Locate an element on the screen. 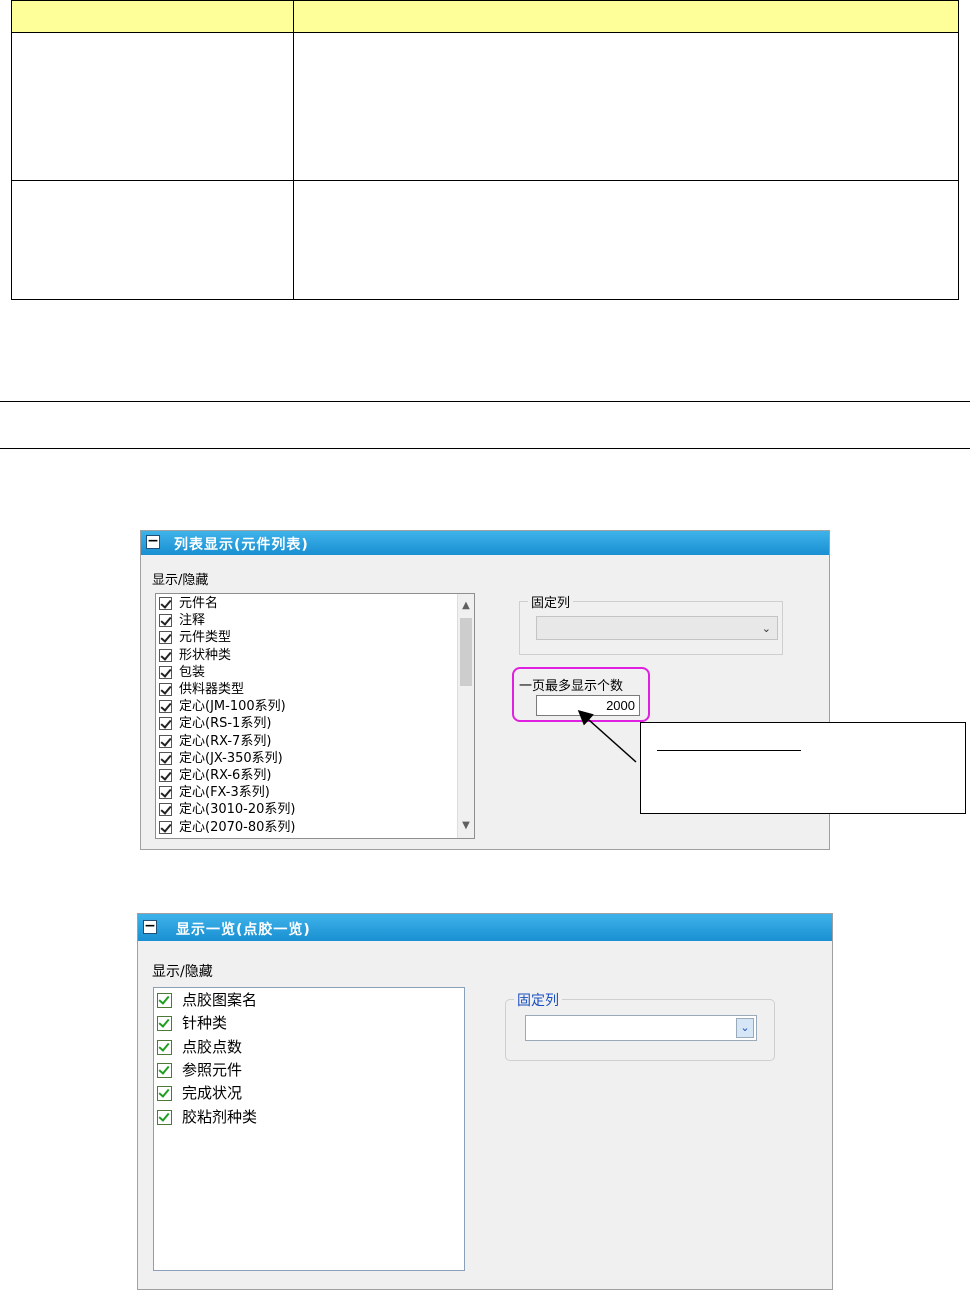 The width and height of the screenshot is (970, 1290). list-item-label: 定心(FX-3系列) is located at coordinates (224, 793).